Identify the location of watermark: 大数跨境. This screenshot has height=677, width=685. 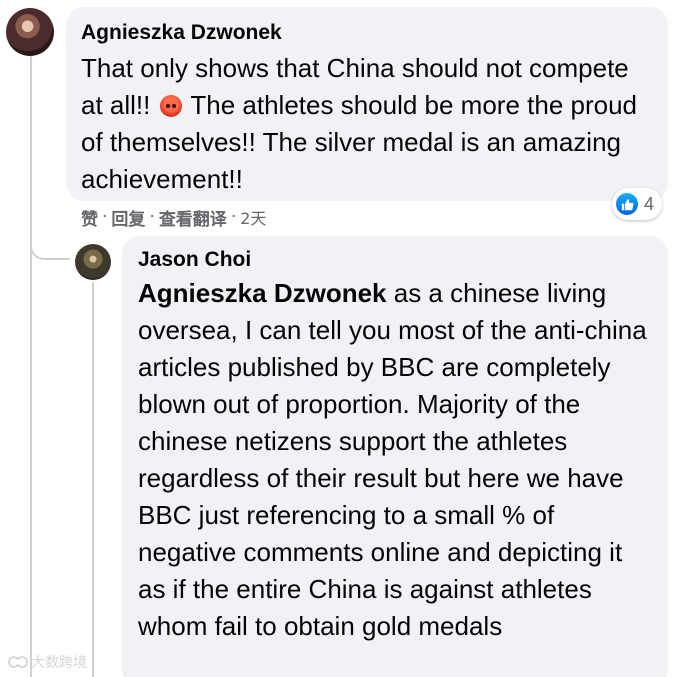
(46, 662).